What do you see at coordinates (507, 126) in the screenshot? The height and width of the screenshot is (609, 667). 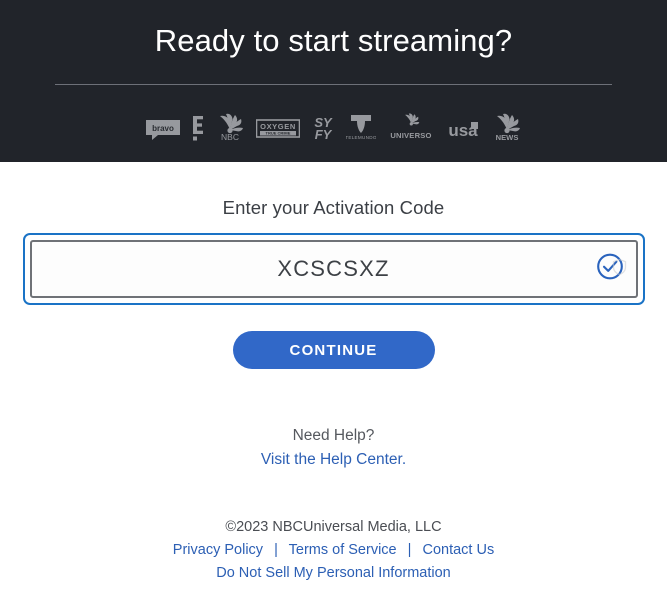 I see `nbc-news-logo: NEWS` at bounding box center [507, 126].